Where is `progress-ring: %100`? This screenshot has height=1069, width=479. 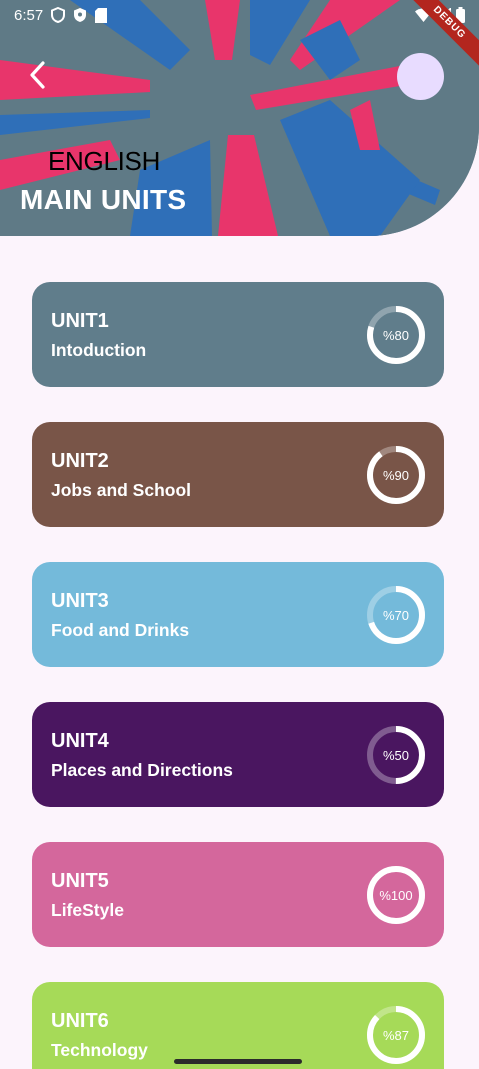 progress-ring: %100 is located at coordinates (396, 895).